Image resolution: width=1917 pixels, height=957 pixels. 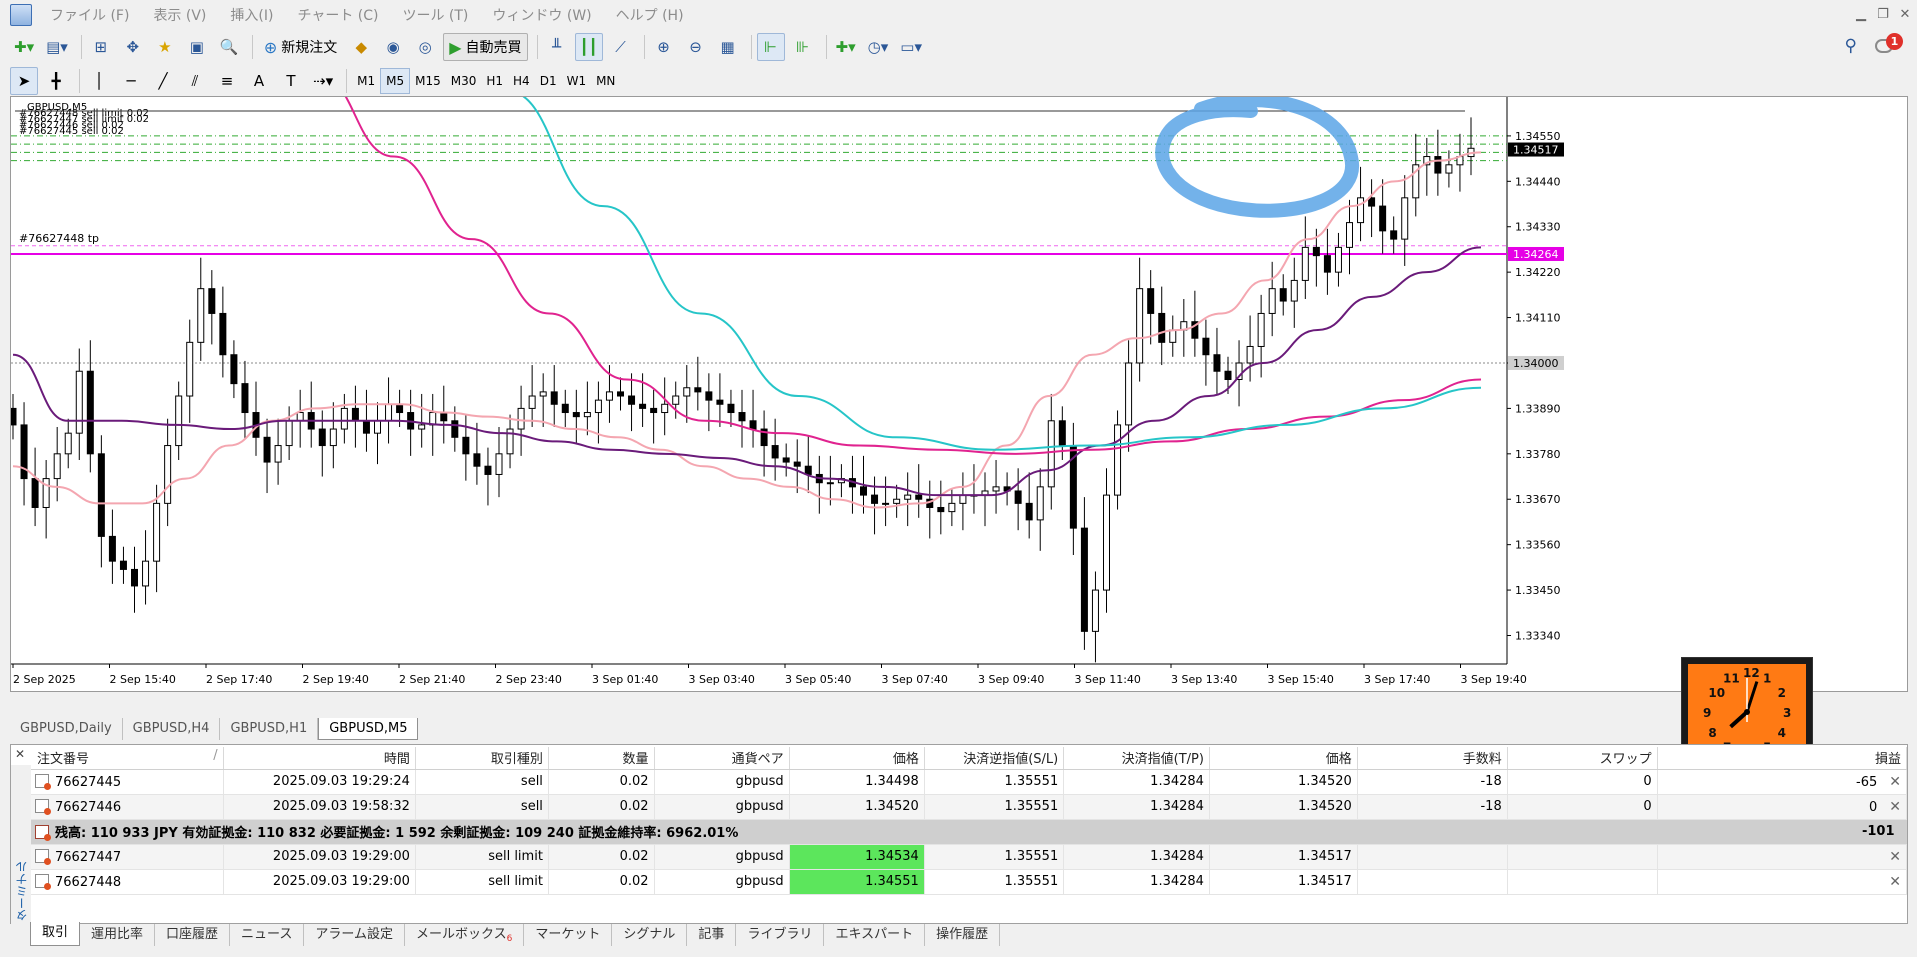 What do you see at coordinates (165, 47) in the screenshot?
I see `navigator-icon: ★` at bounding box center [165, 47].